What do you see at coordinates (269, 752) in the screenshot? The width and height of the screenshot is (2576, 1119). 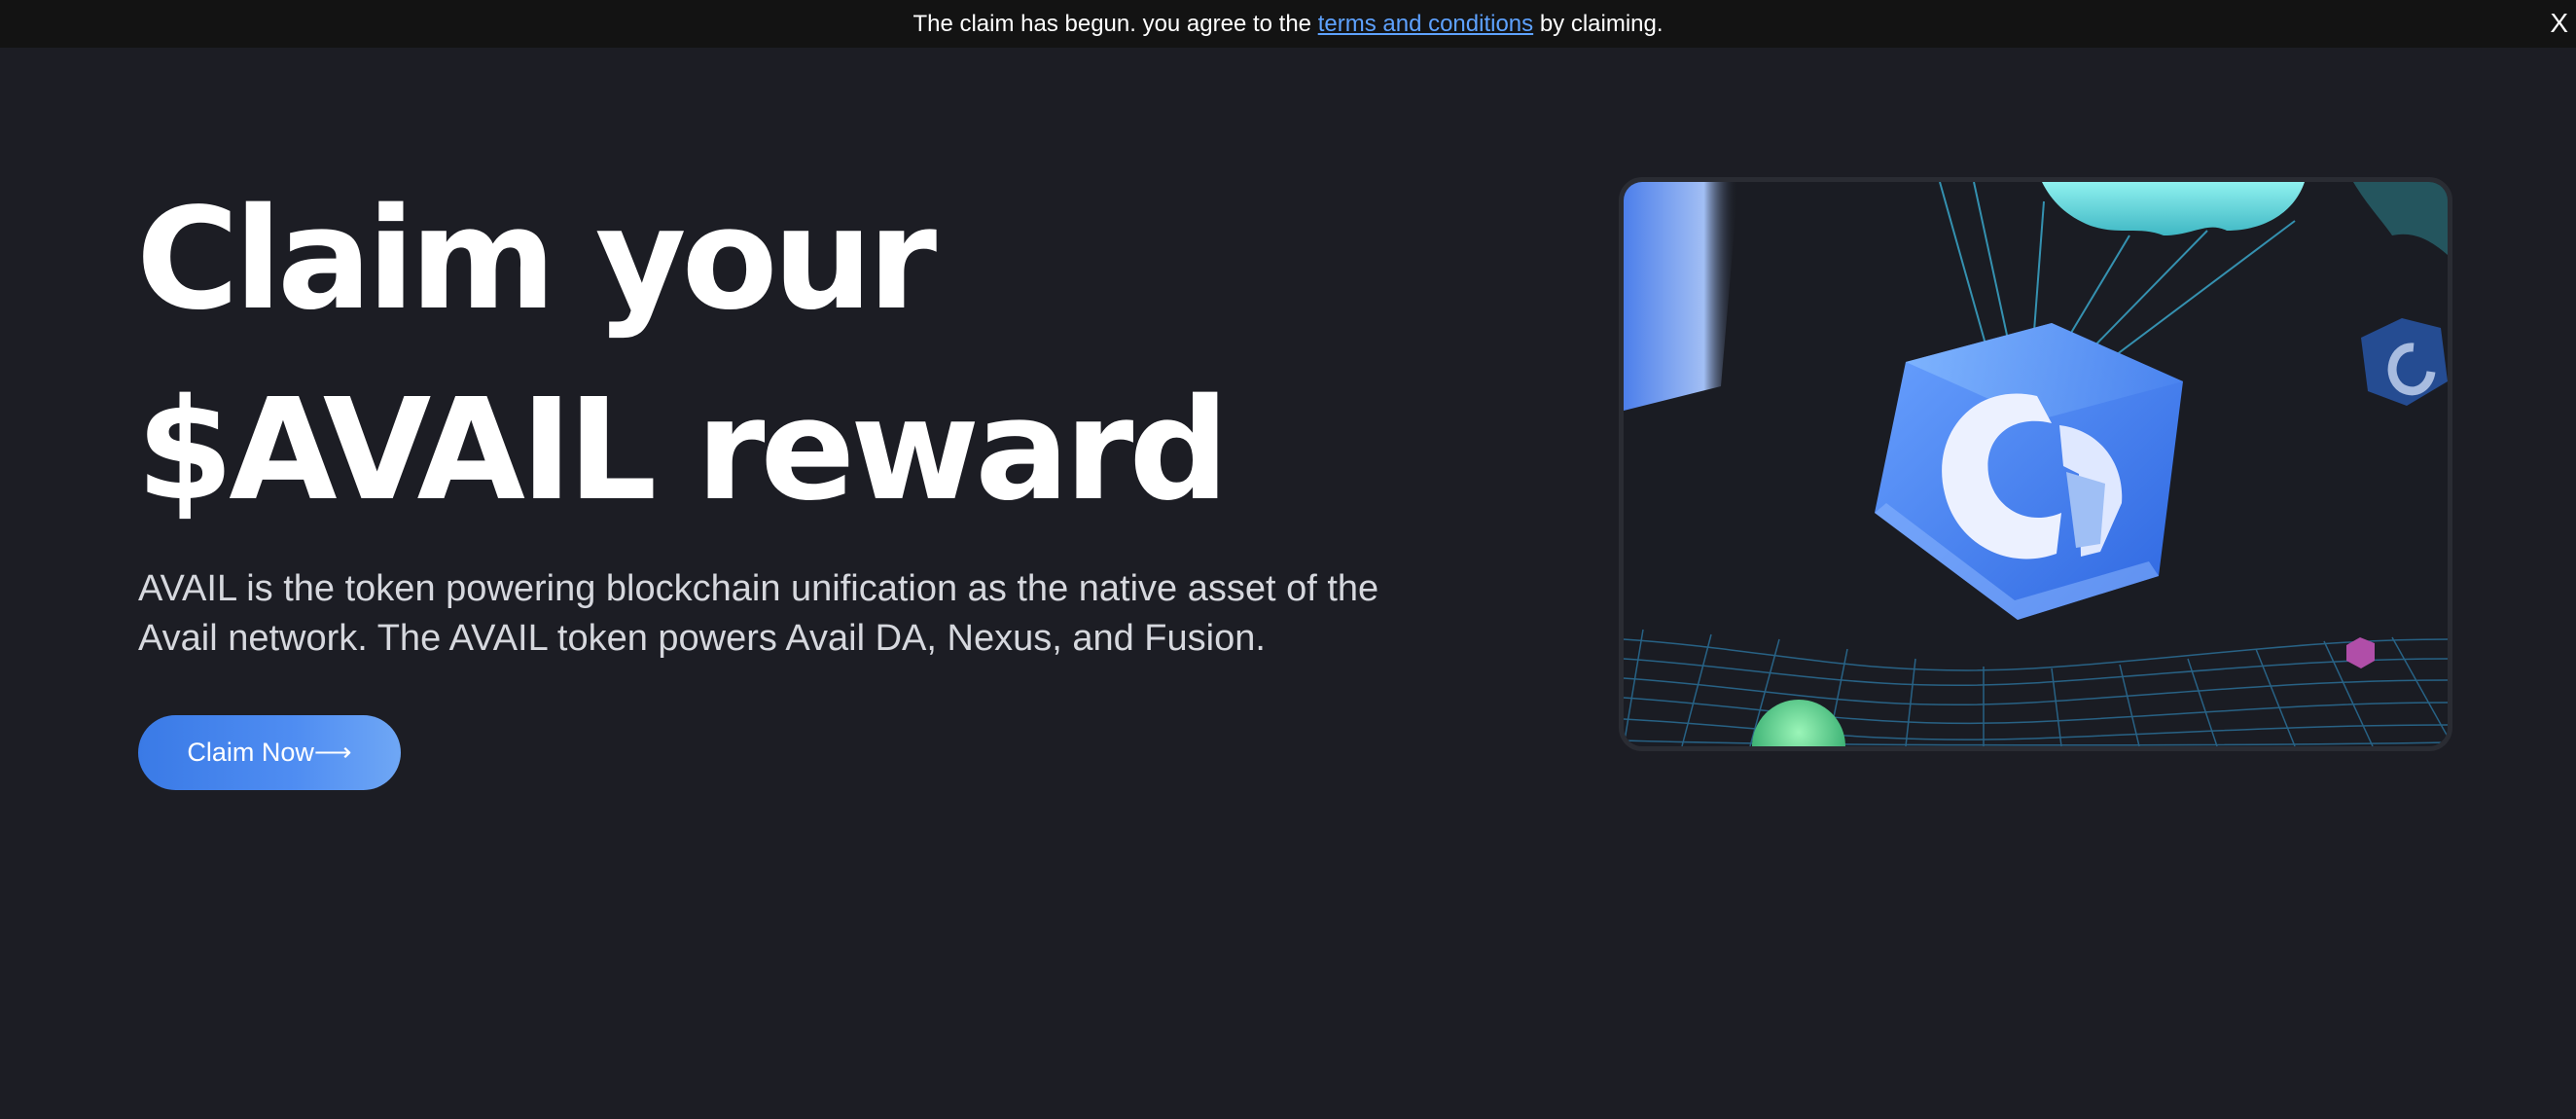 I see `claim-now-button: Claim Now⟶` at bounding box center [269, 752].